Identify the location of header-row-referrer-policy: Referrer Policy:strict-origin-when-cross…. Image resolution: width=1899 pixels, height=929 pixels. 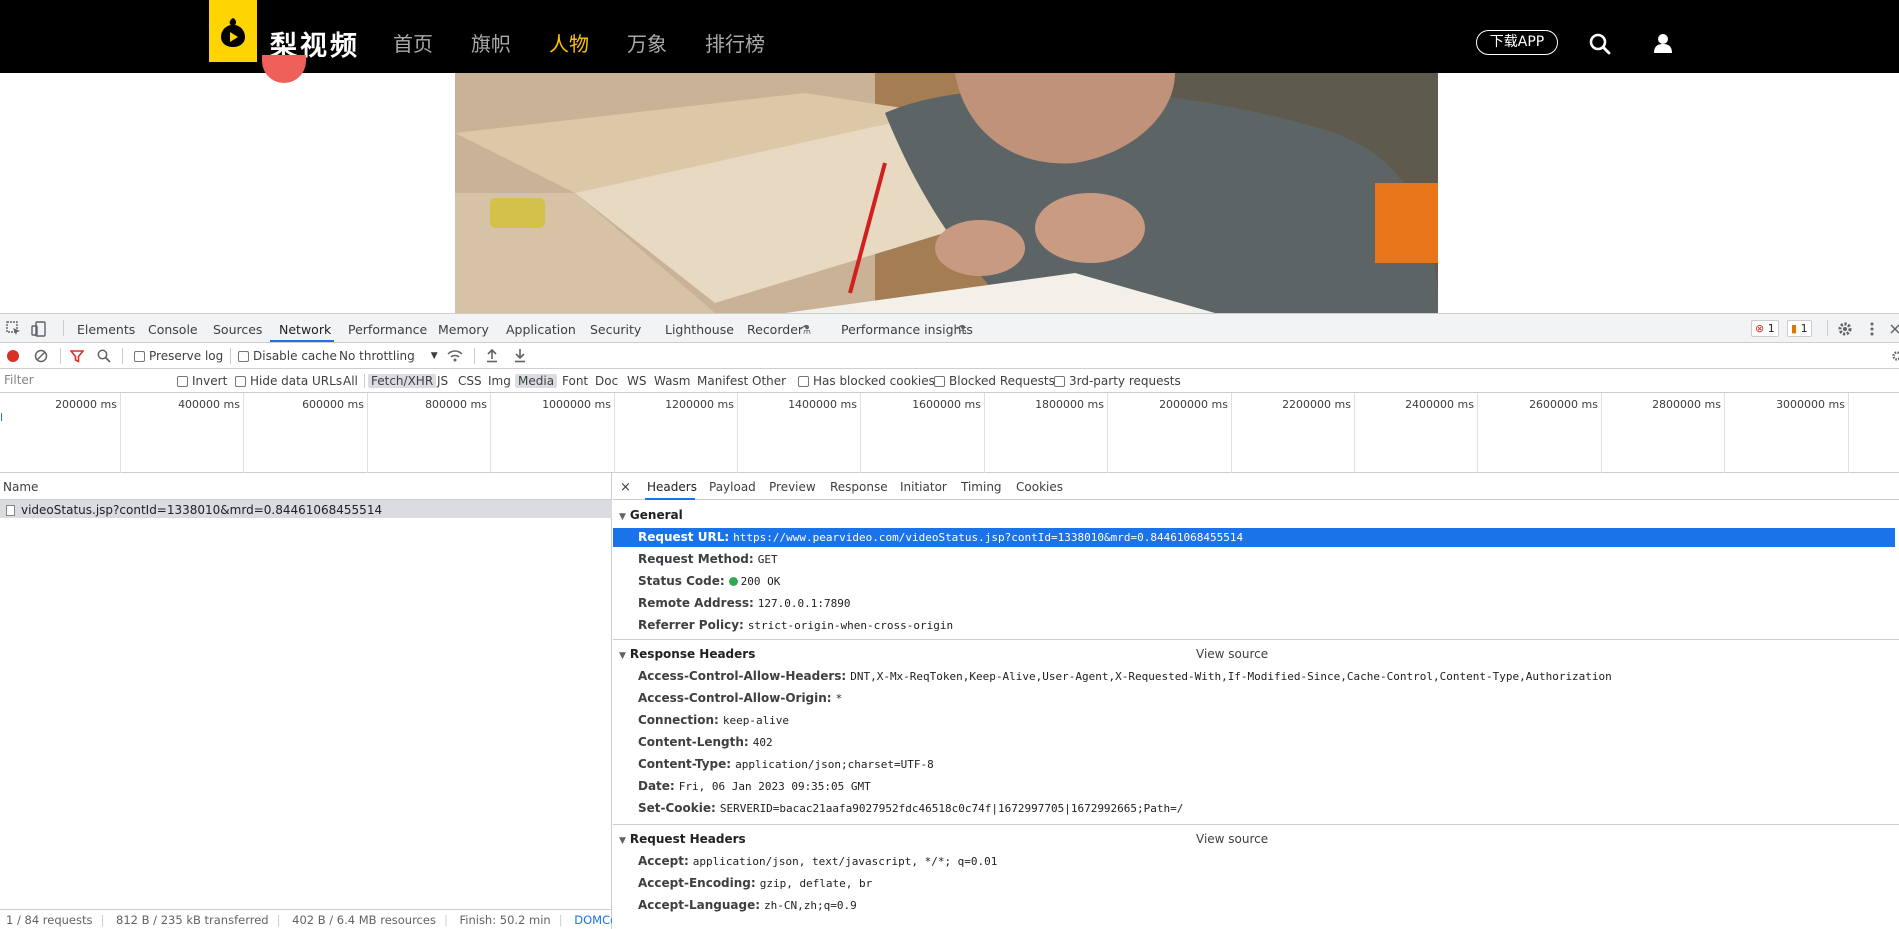
(795, 625).